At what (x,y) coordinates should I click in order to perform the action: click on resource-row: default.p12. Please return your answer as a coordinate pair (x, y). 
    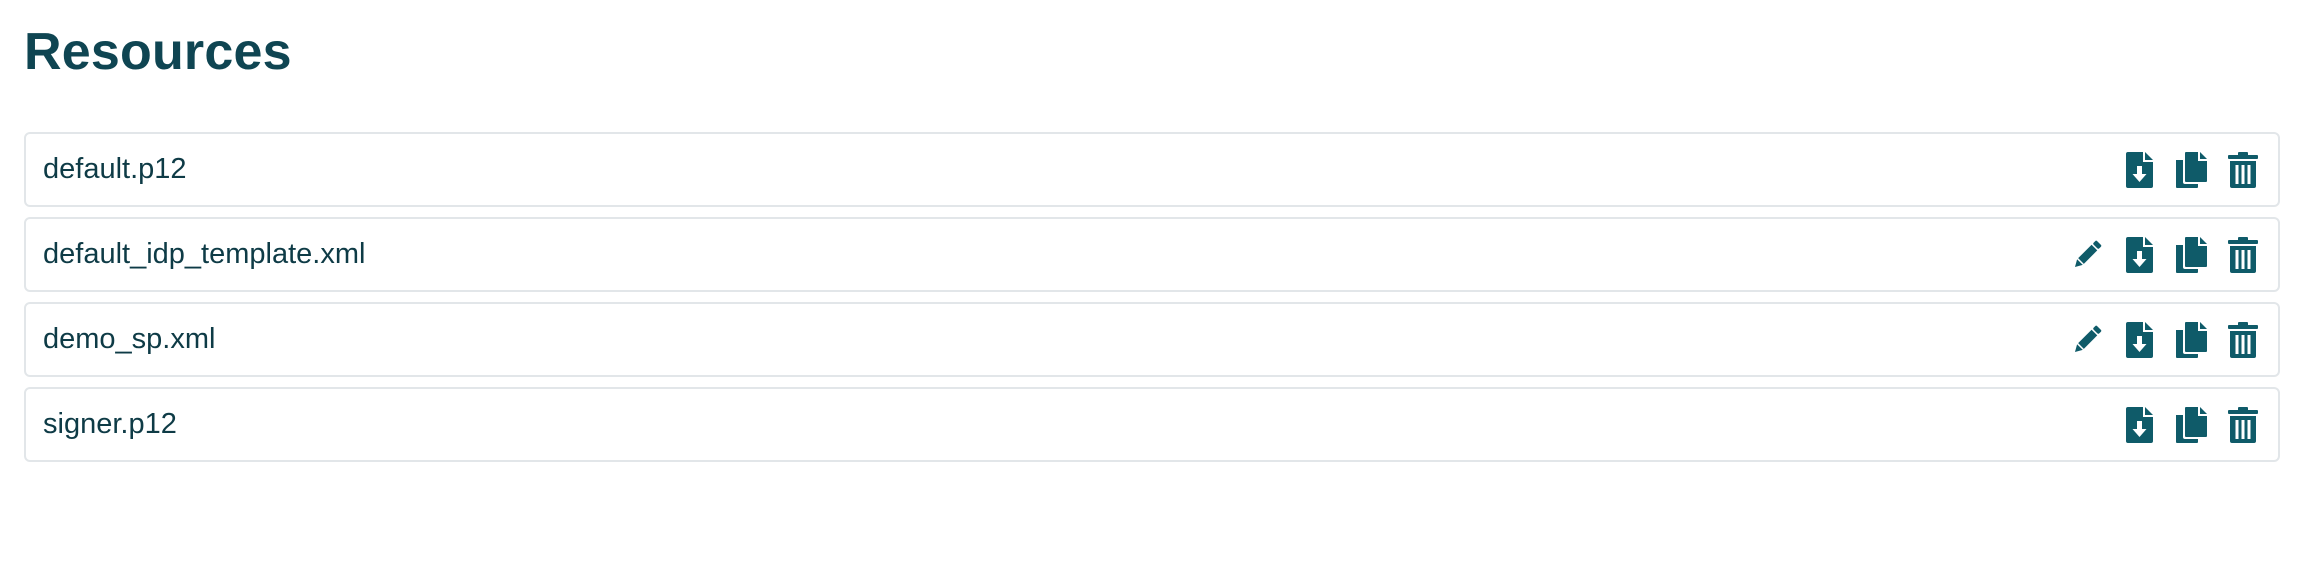
    Looking at the image, I should click on (1152, 169).